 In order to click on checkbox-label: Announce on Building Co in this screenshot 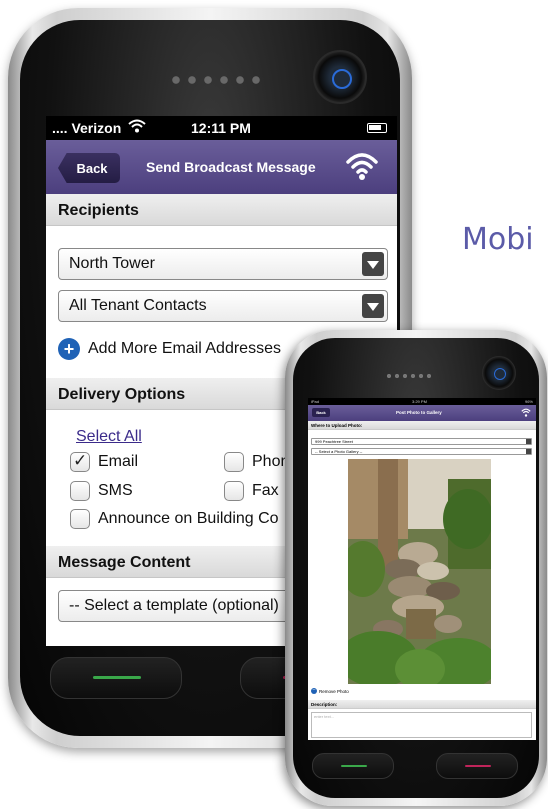, I will do `click(188, 518)`.